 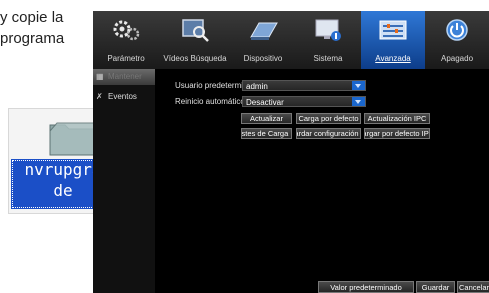 I want to click on update-button: Actualizar, so click(x=266, y=118).